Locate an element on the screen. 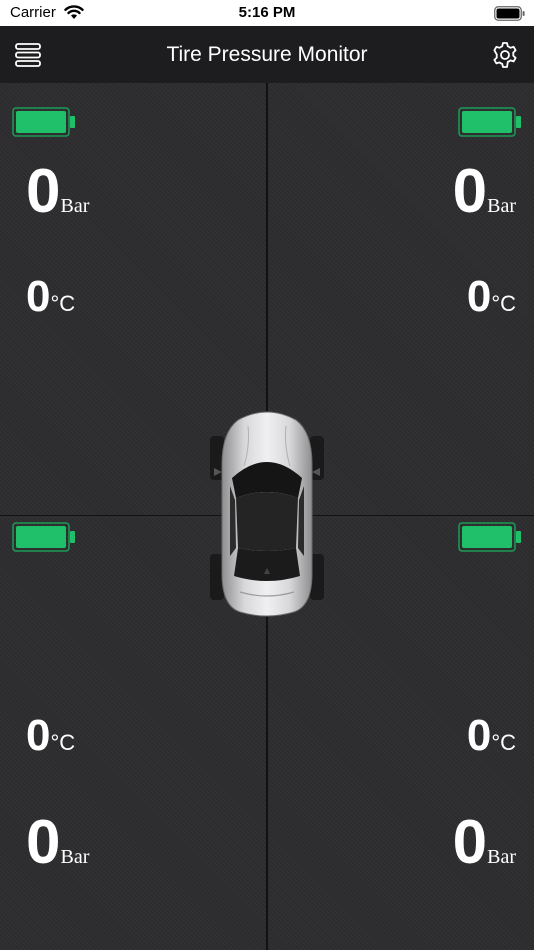 This screenshot has height=950, width=534. gear-icon is located at coordinates (505, 55).